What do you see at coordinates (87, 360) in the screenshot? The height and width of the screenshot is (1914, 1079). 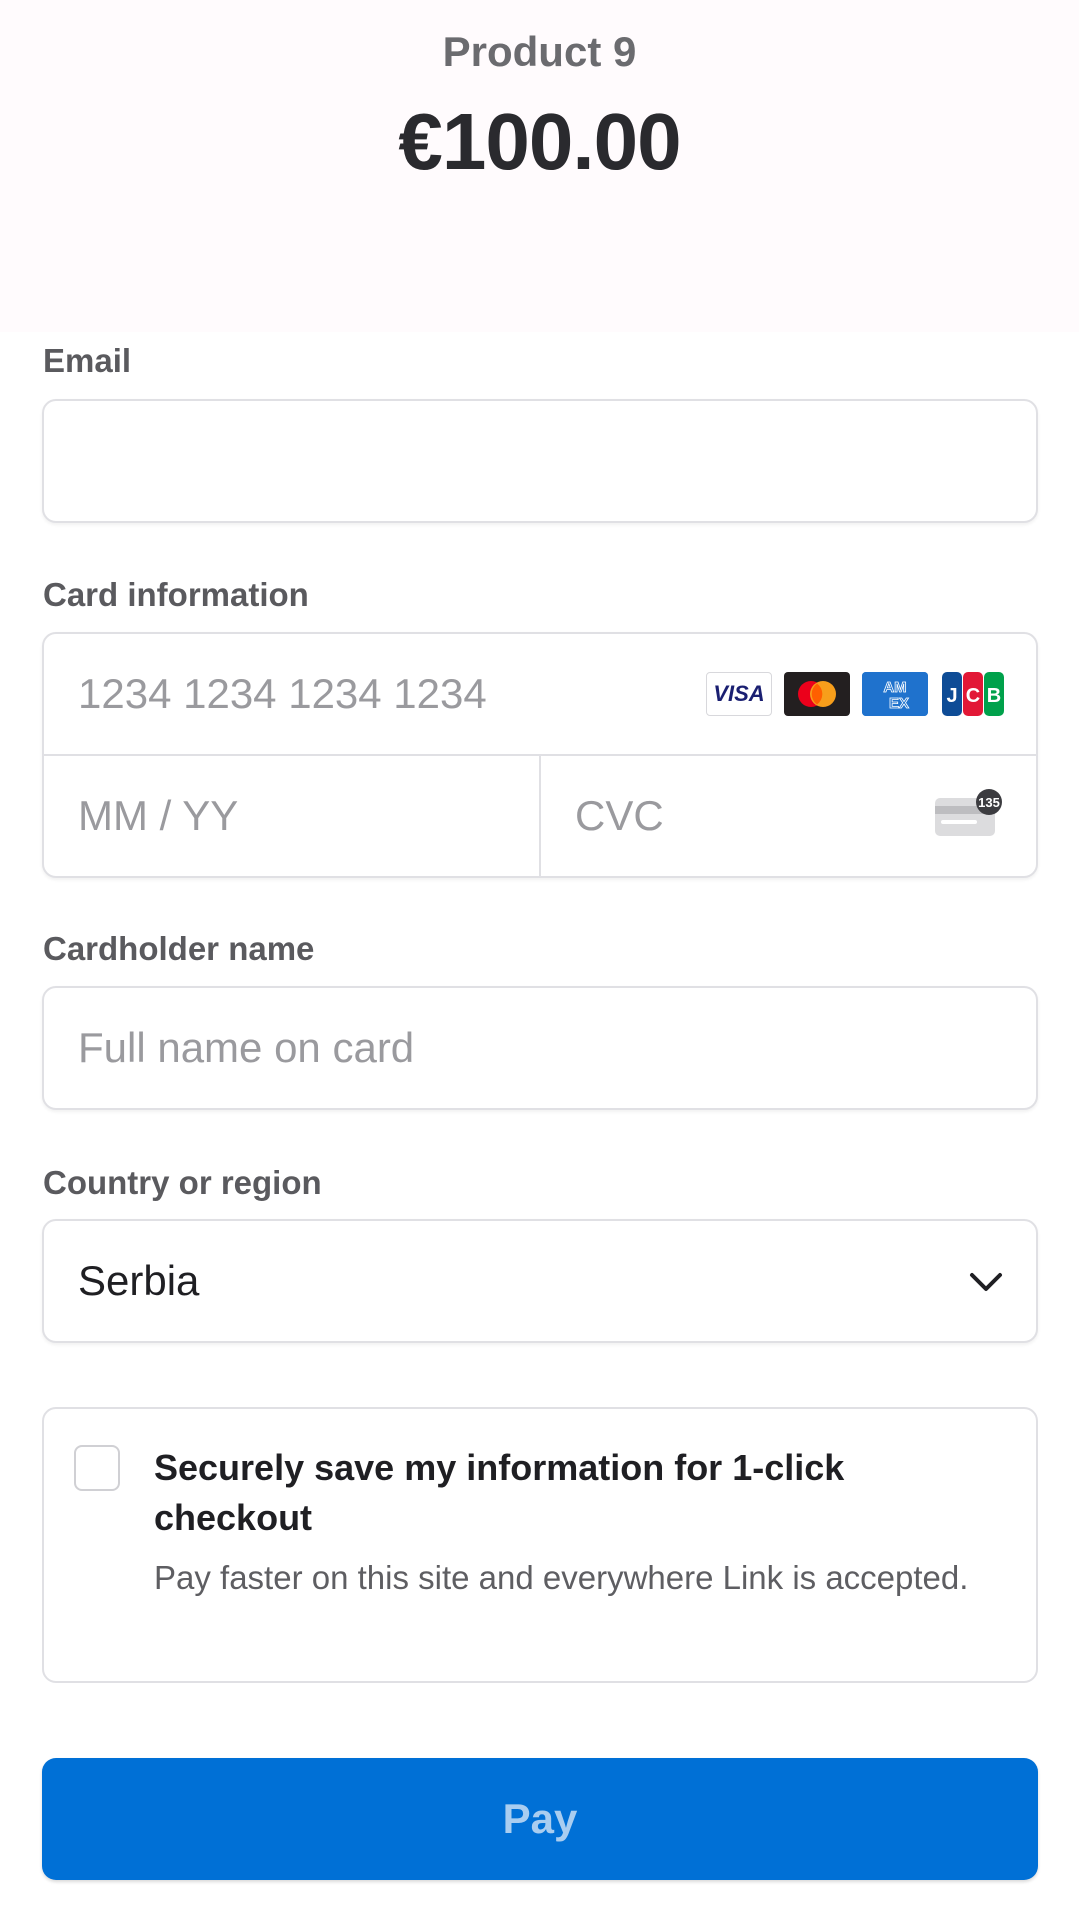 I see `email-label: Email` at bounding box center [87, 360].